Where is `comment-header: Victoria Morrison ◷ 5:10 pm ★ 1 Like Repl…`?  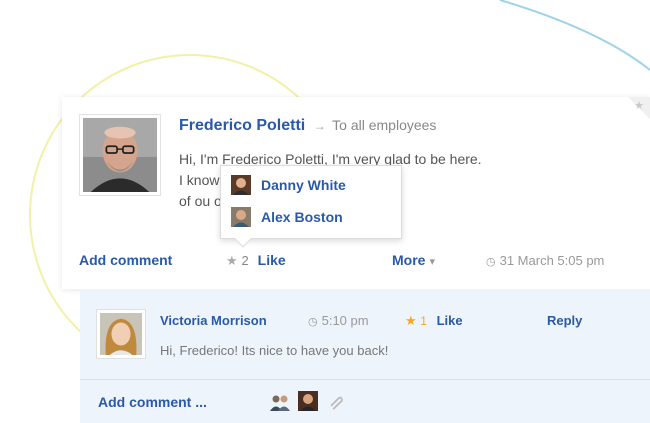 comment-header: Victoria Morrison ◷ 5:10 pm ★ 1 Like Repl… is located at coordinates (395, 323).